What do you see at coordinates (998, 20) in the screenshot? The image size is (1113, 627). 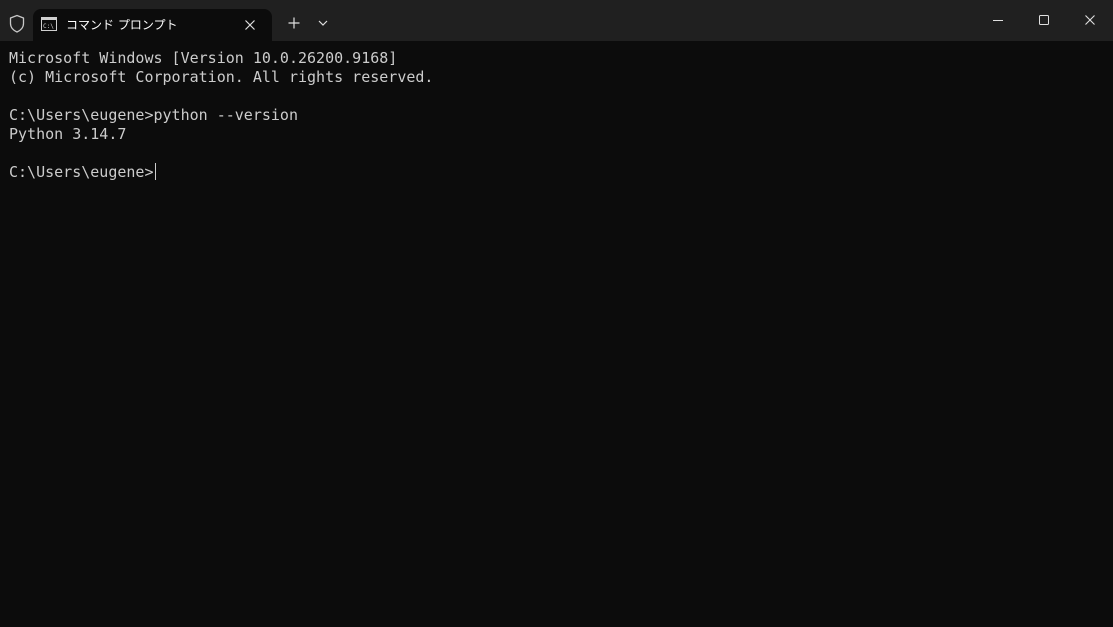 I see `minimize-icon` at bounding box center [998, 20].